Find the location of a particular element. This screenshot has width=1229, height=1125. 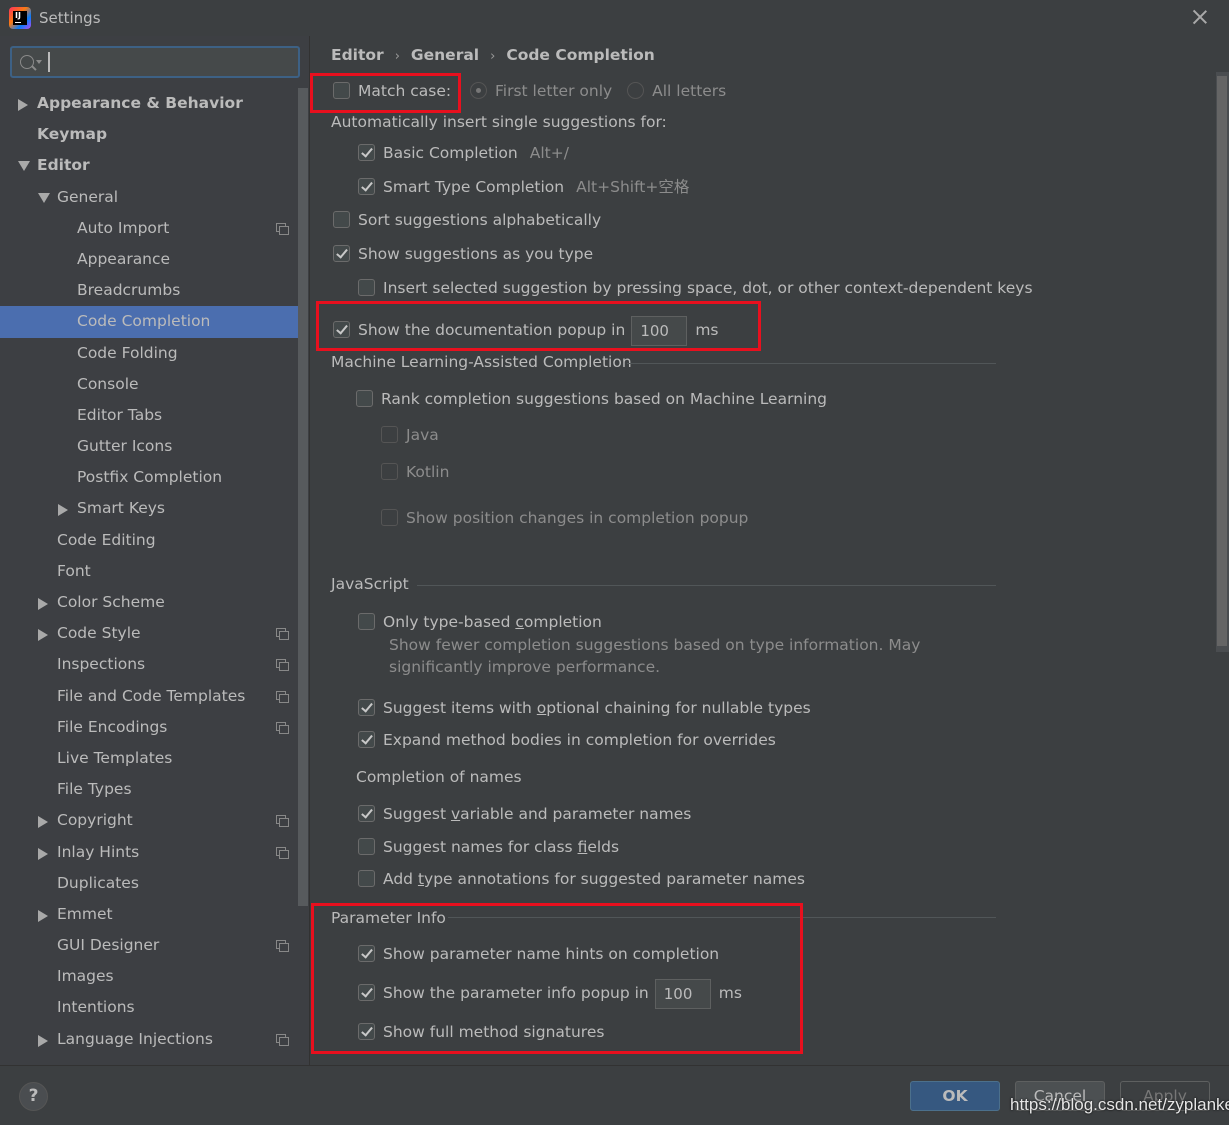

smart-type-completion-row: Smart Type Completion Alt+Shift+空格 is located at coordinates (523, 187).